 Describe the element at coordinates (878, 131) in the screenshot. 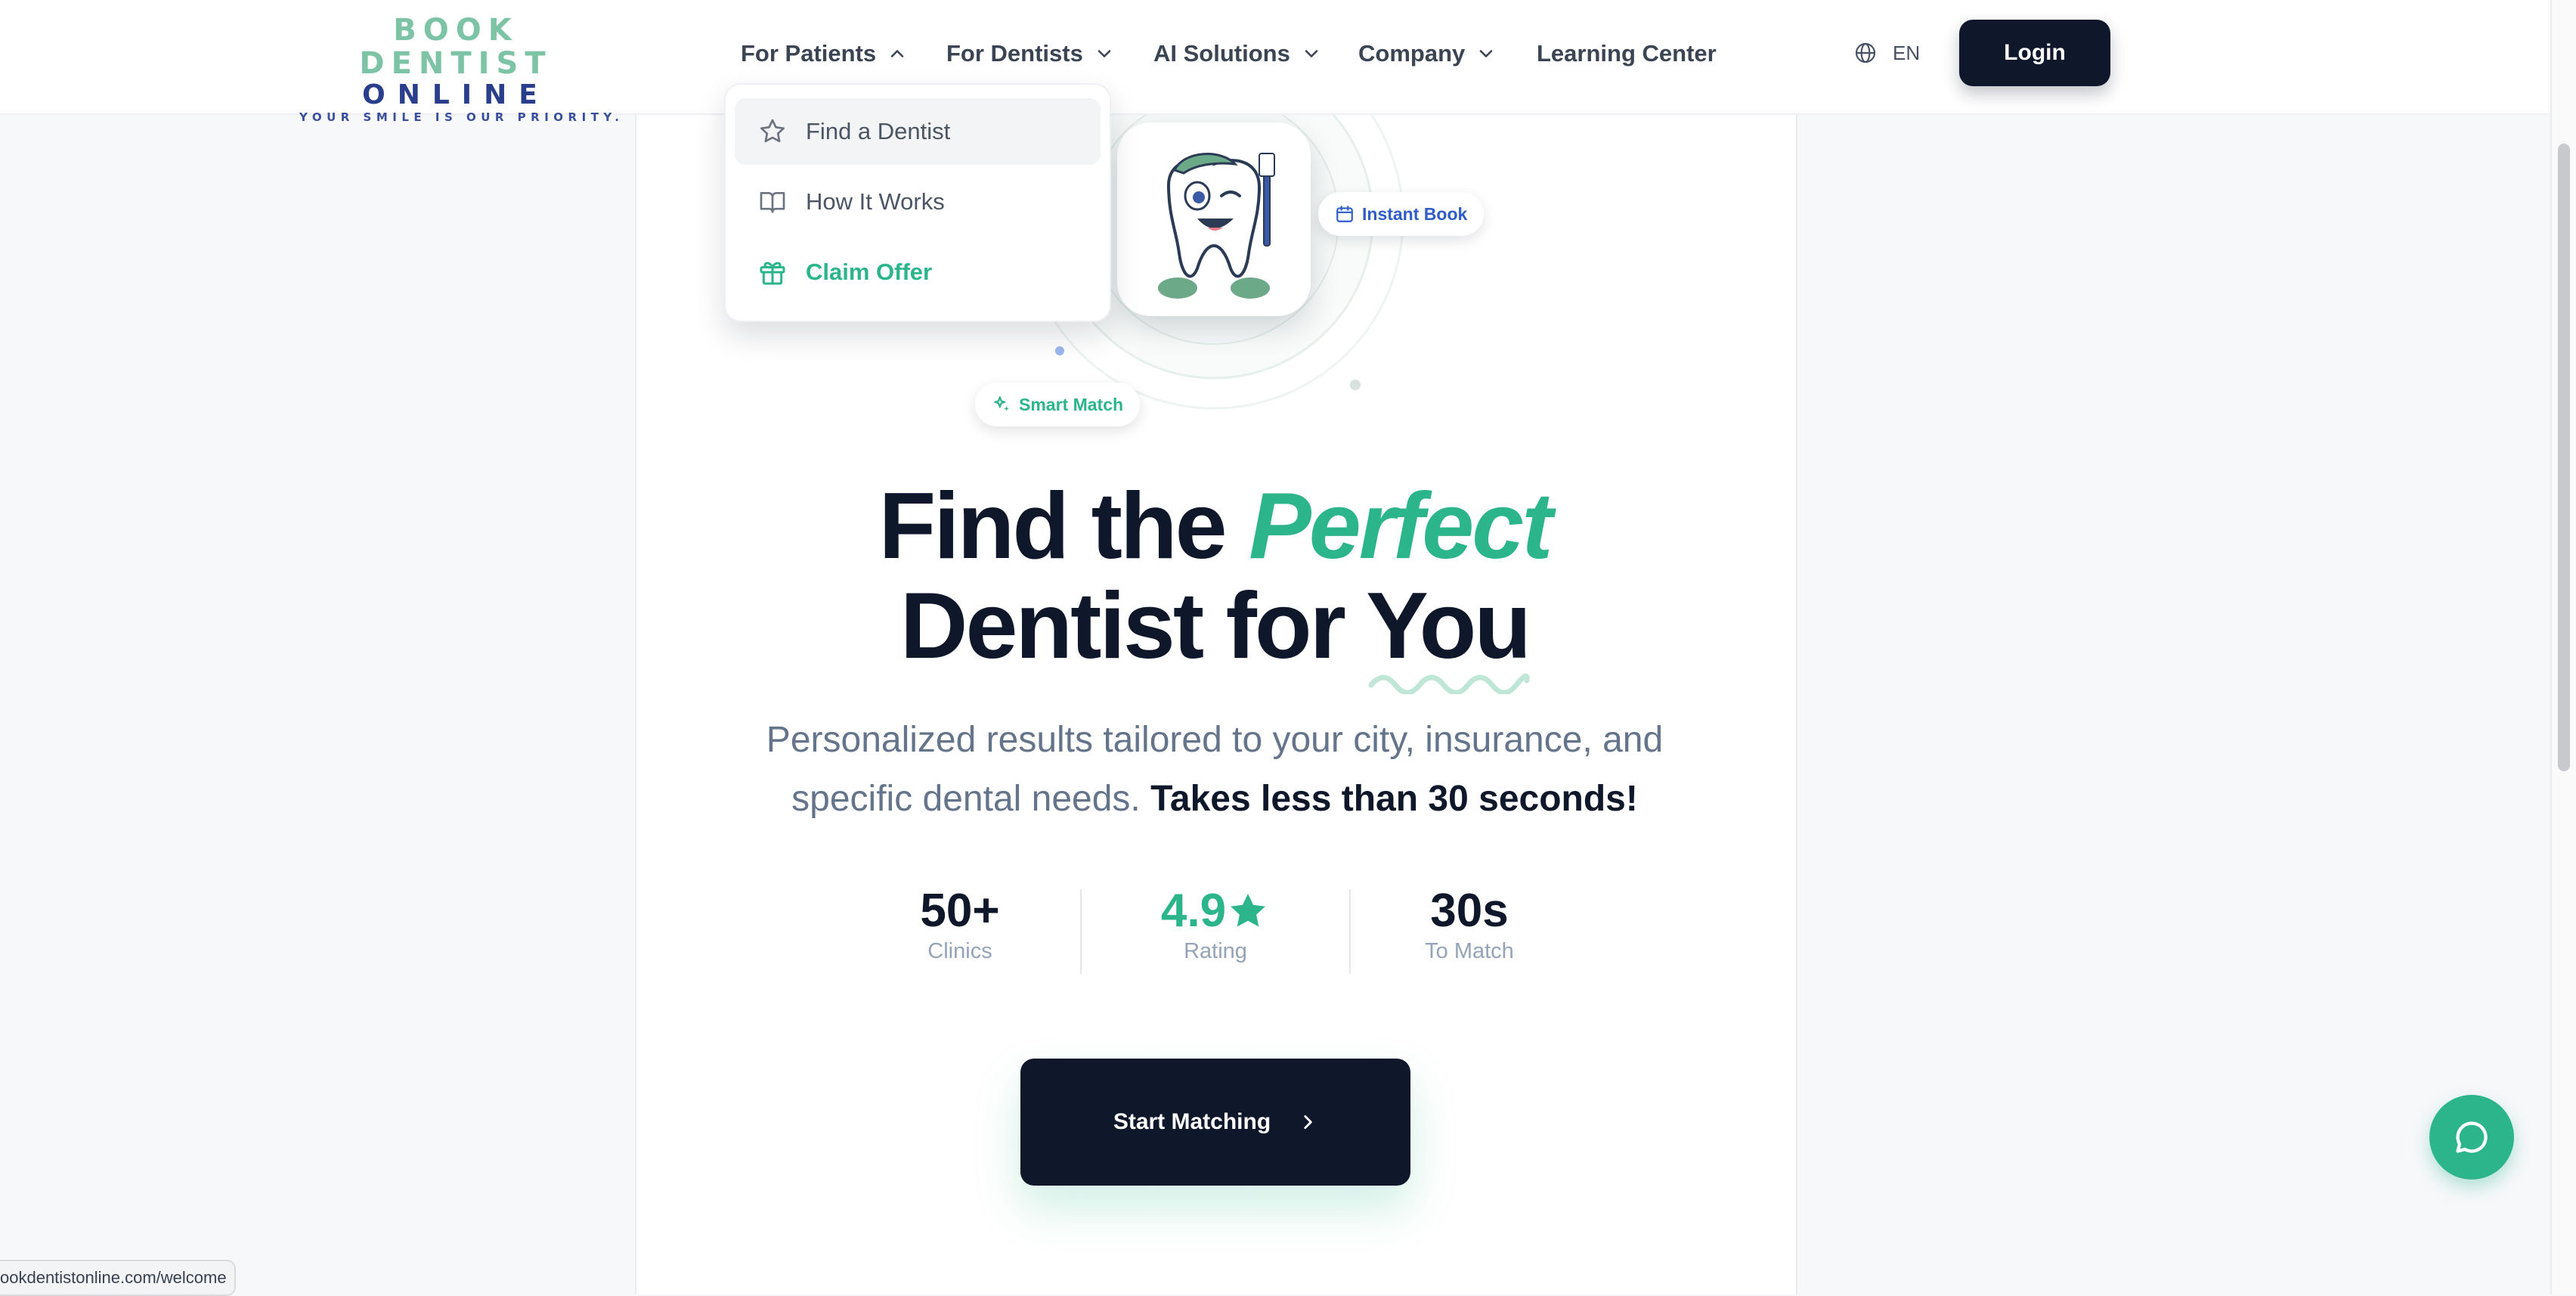

I see `dropdown-item-label: Find a Dentist` at that location.